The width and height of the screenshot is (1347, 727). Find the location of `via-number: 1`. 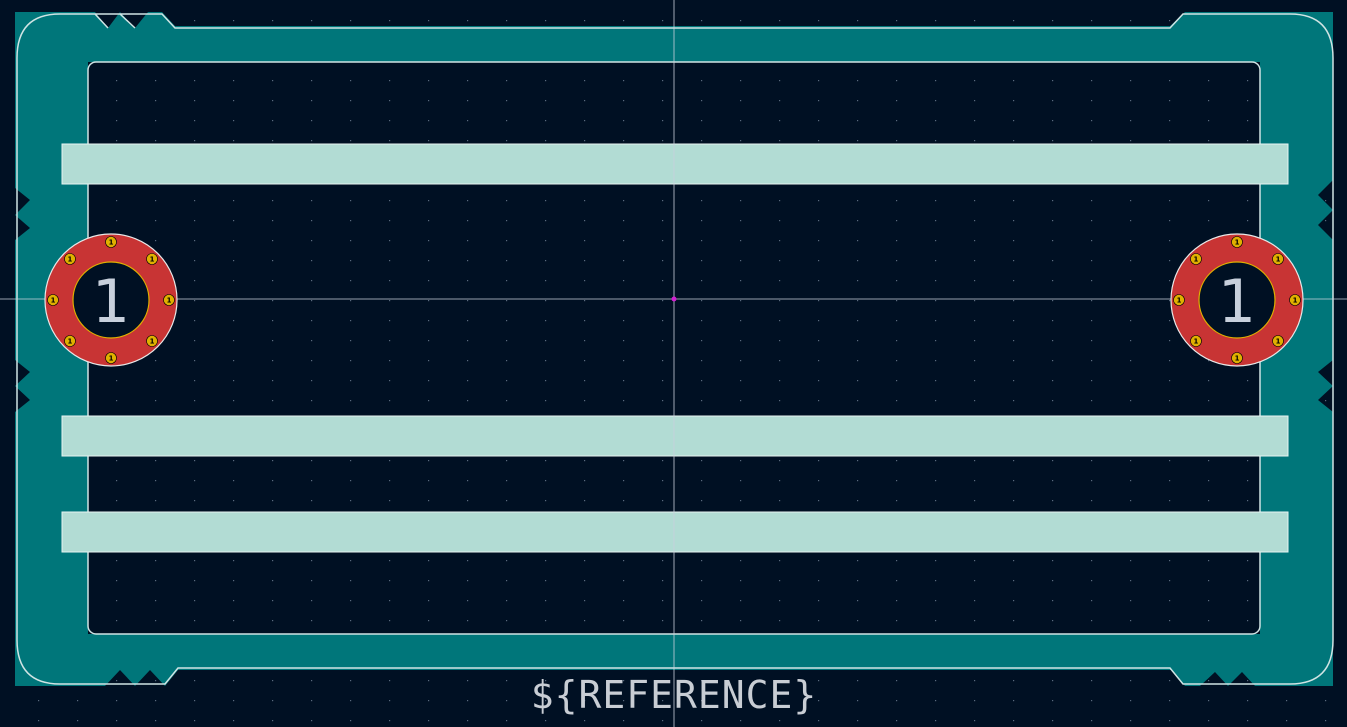

via-number: 1 is located at coordinates (111, 243).